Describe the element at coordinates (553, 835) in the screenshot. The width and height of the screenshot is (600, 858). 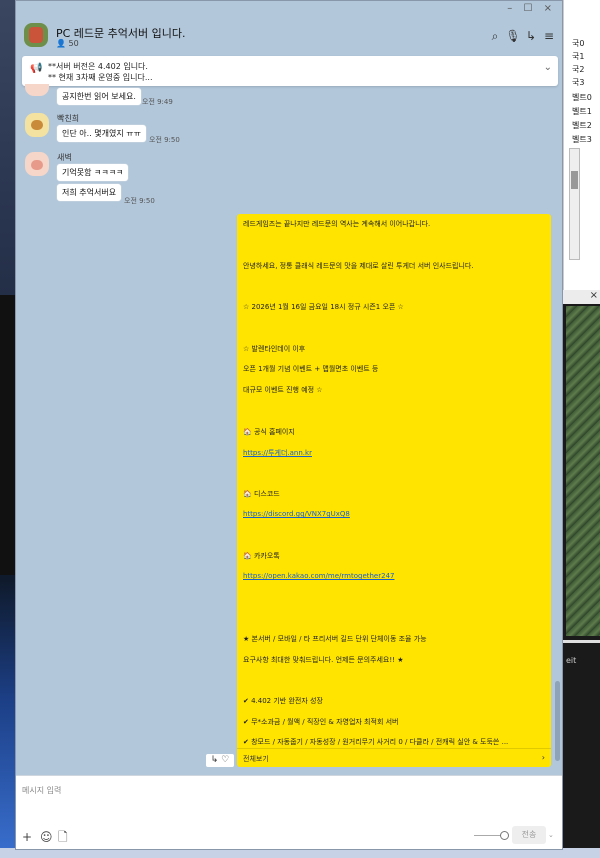
I see `send-options-icon: ⌄` at that location.